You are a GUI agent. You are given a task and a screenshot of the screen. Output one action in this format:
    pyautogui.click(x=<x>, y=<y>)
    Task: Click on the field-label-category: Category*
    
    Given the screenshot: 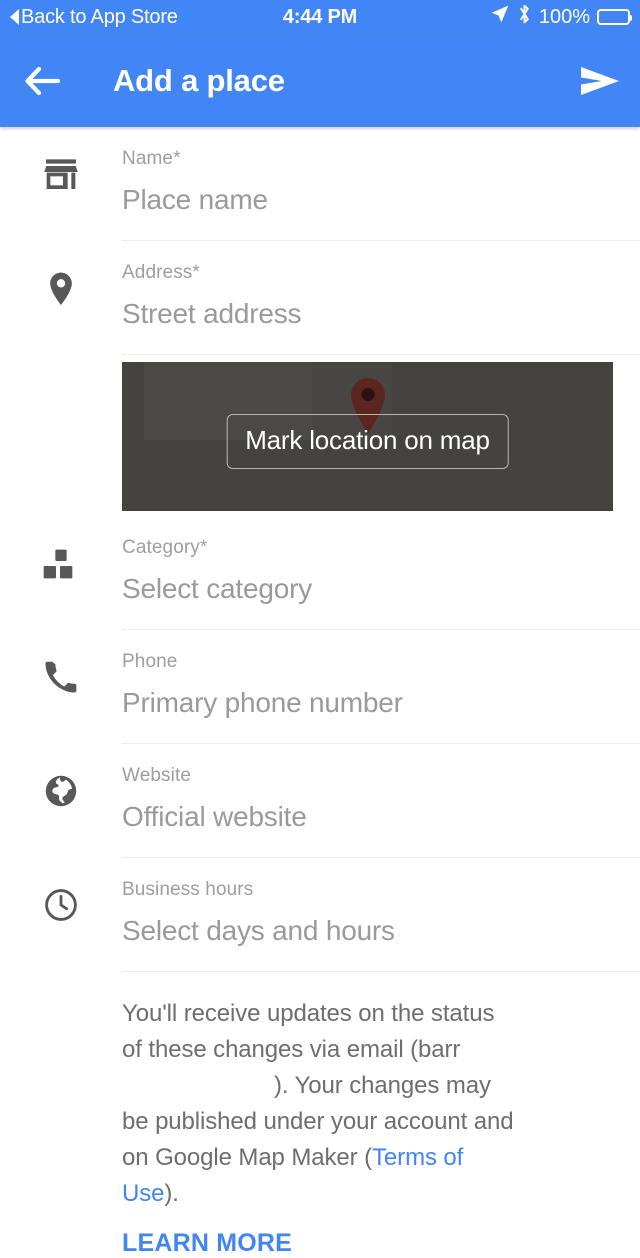 What is the action you would take?
    pyautogui.click(x=165, y=547)
    